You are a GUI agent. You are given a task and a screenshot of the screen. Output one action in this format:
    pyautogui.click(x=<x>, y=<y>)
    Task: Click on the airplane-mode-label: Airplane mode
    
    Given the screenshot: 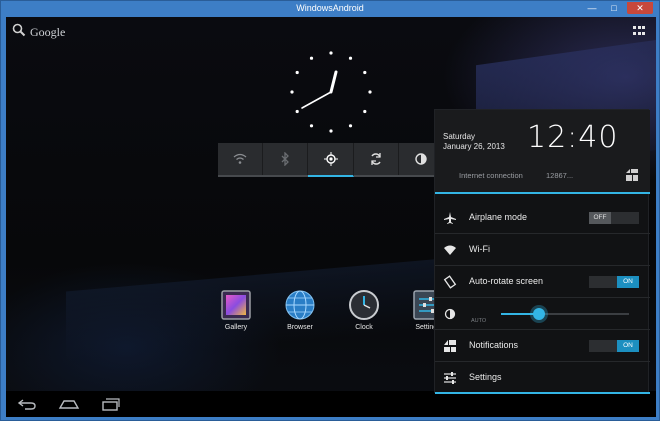 What is the action you would take?
    pyautogui.click(x=498, y=217)
    